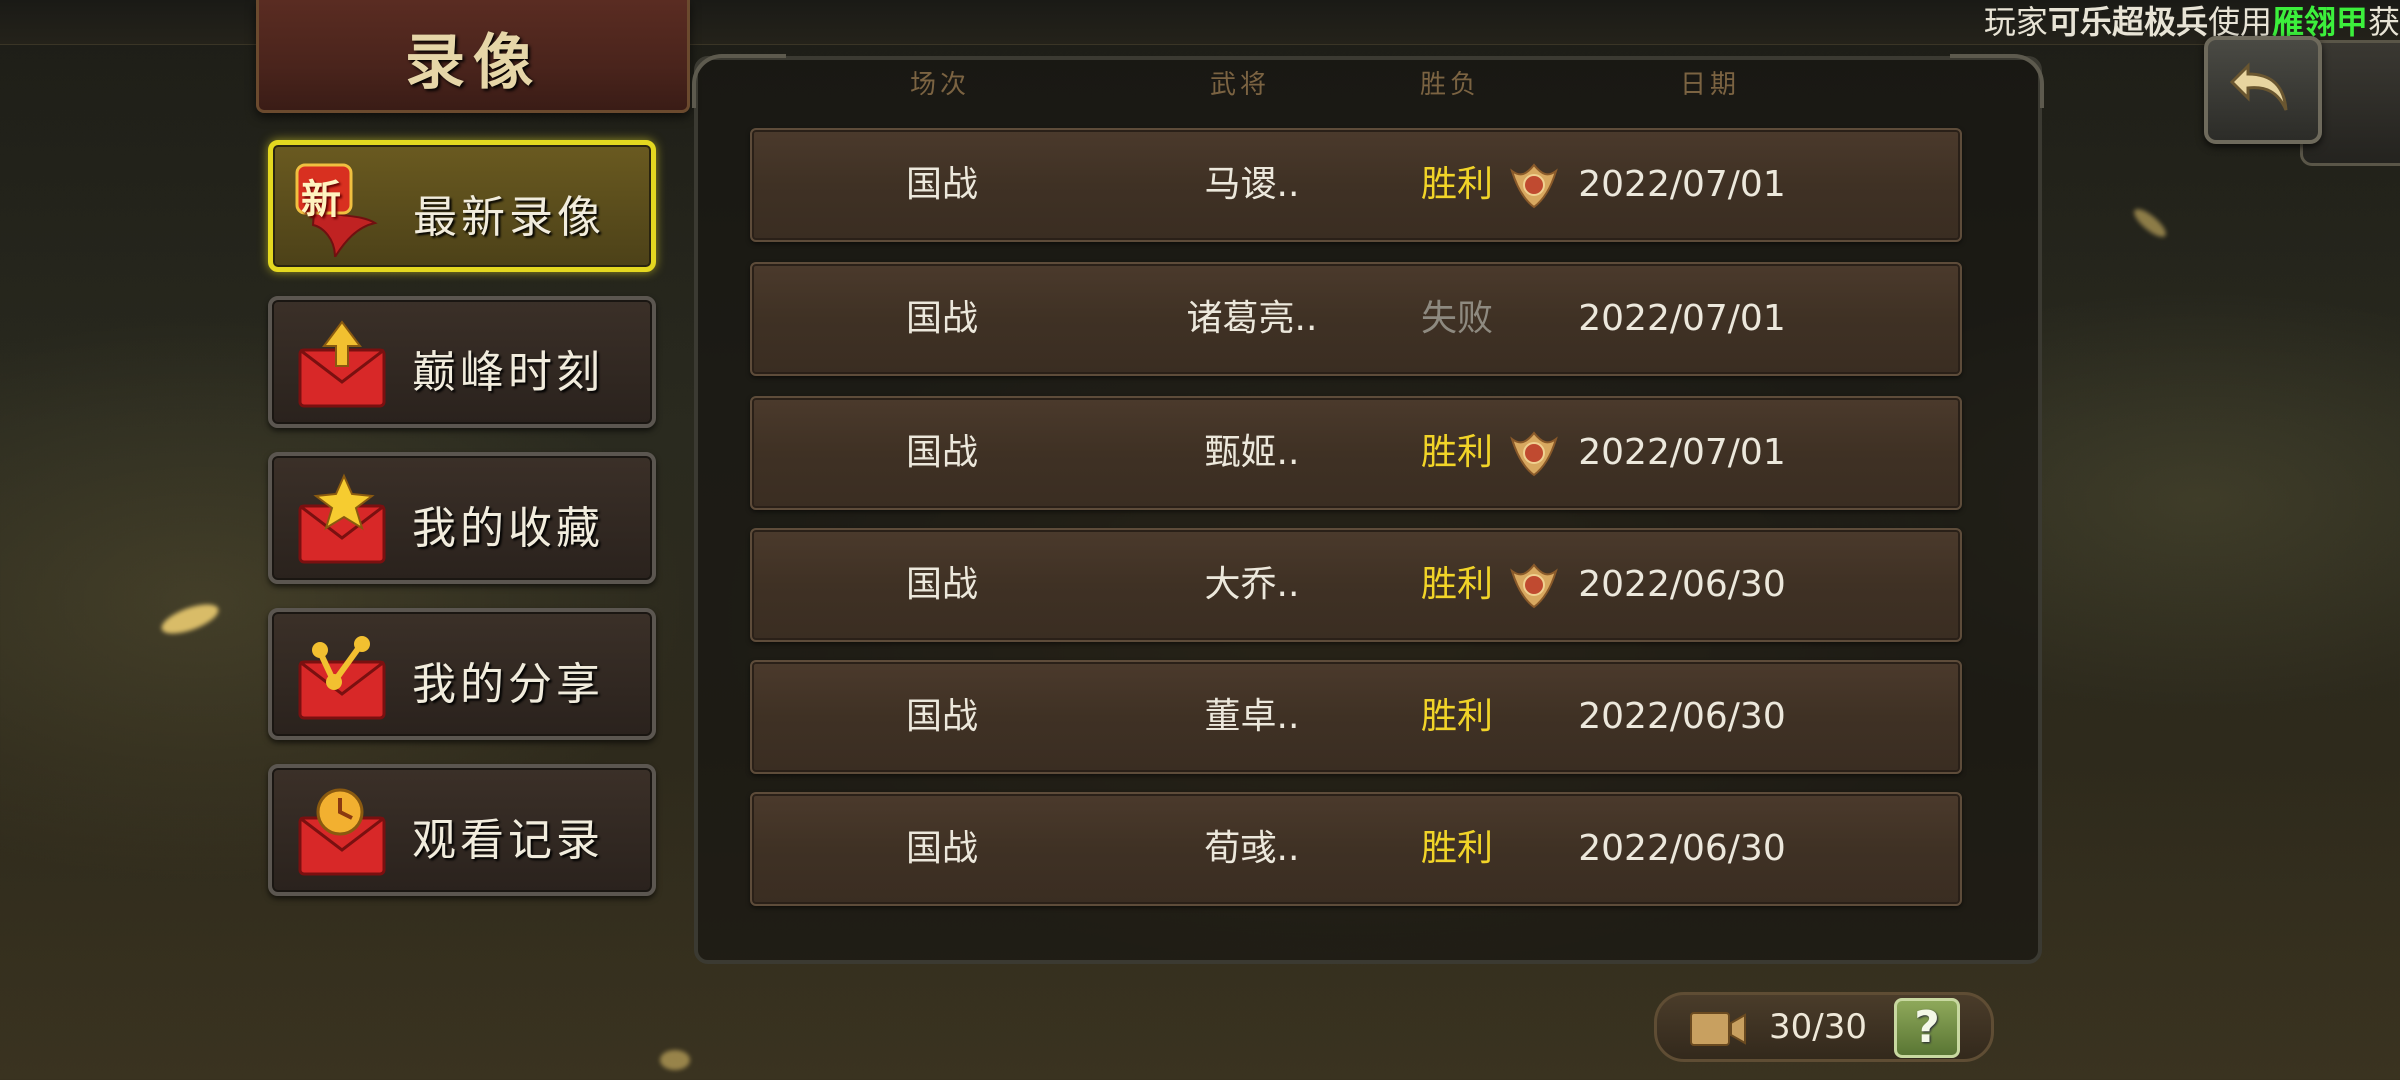  Describe the element at coordinates (1927, 1028) in the screenshot. I see `help-button: ?` at that location.